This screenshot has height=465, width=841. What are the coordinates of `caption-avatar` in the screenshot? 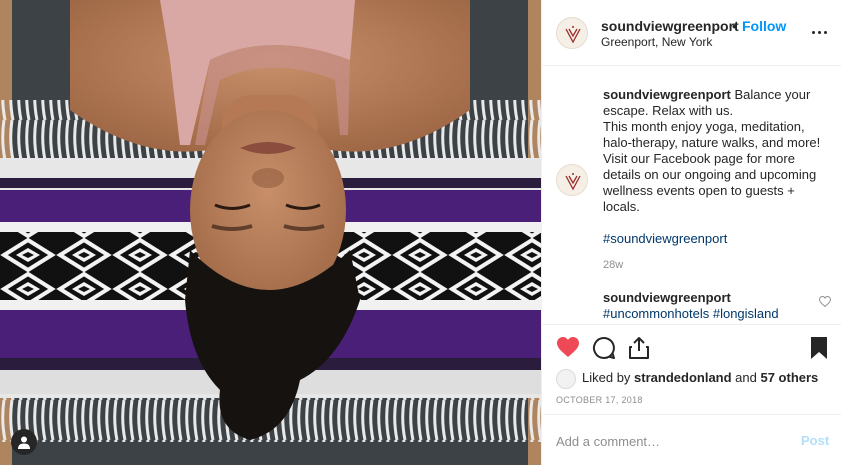 It's located at (572, 180).